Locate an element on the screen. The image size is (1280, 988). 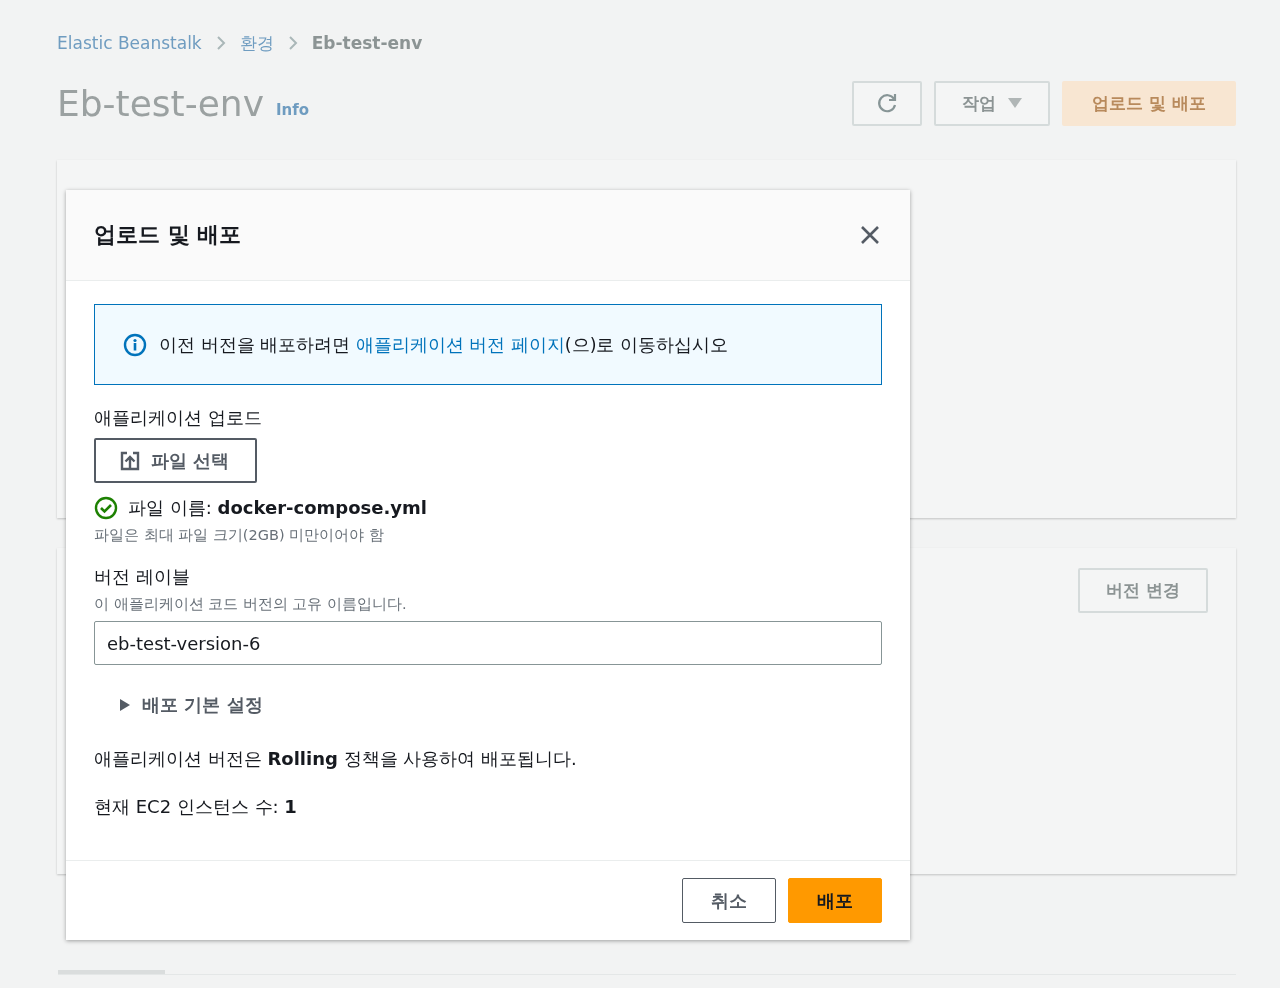
refresh-icon is located at coordinates (887, 103).